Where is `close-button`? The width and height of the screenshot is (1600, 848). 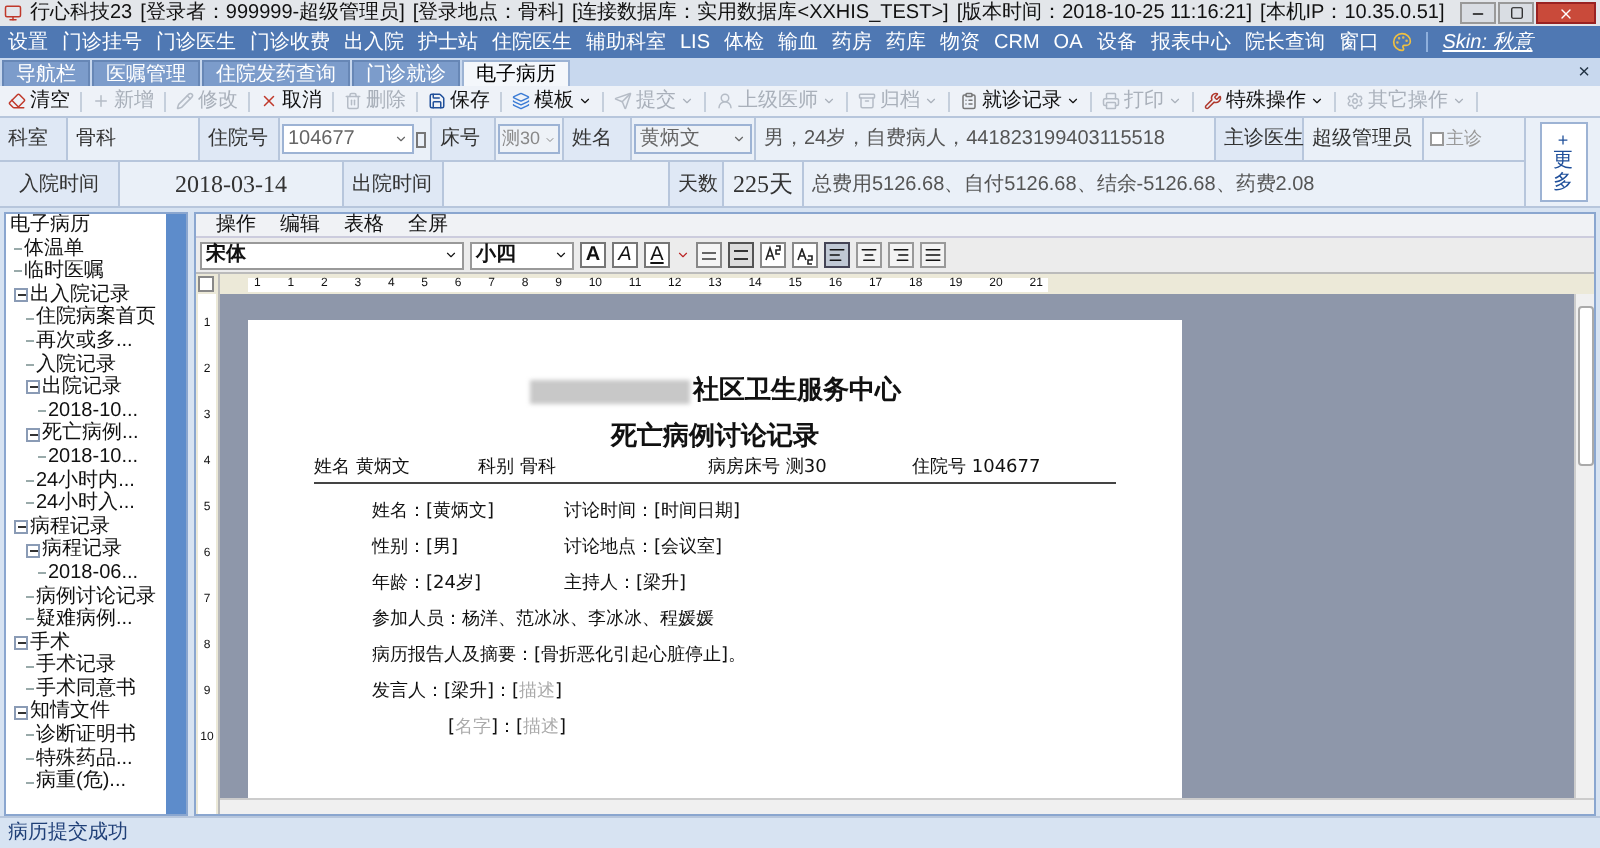 close-button is located at coordinates (1566, 13).